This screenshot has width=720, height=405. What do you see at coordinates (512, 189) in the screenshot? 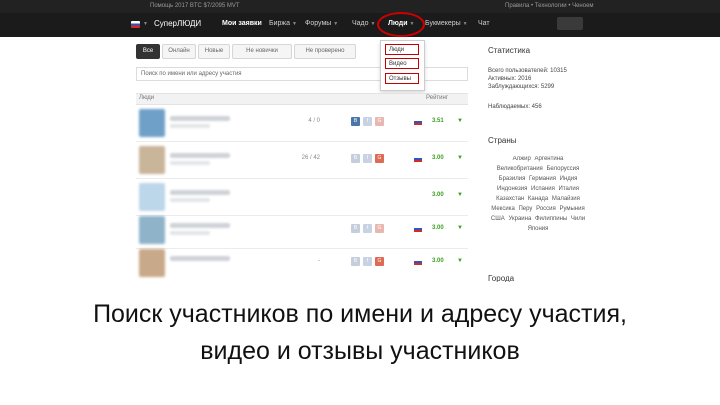
I see `country-tag: Индонезия` at bounding box center [512, 189].